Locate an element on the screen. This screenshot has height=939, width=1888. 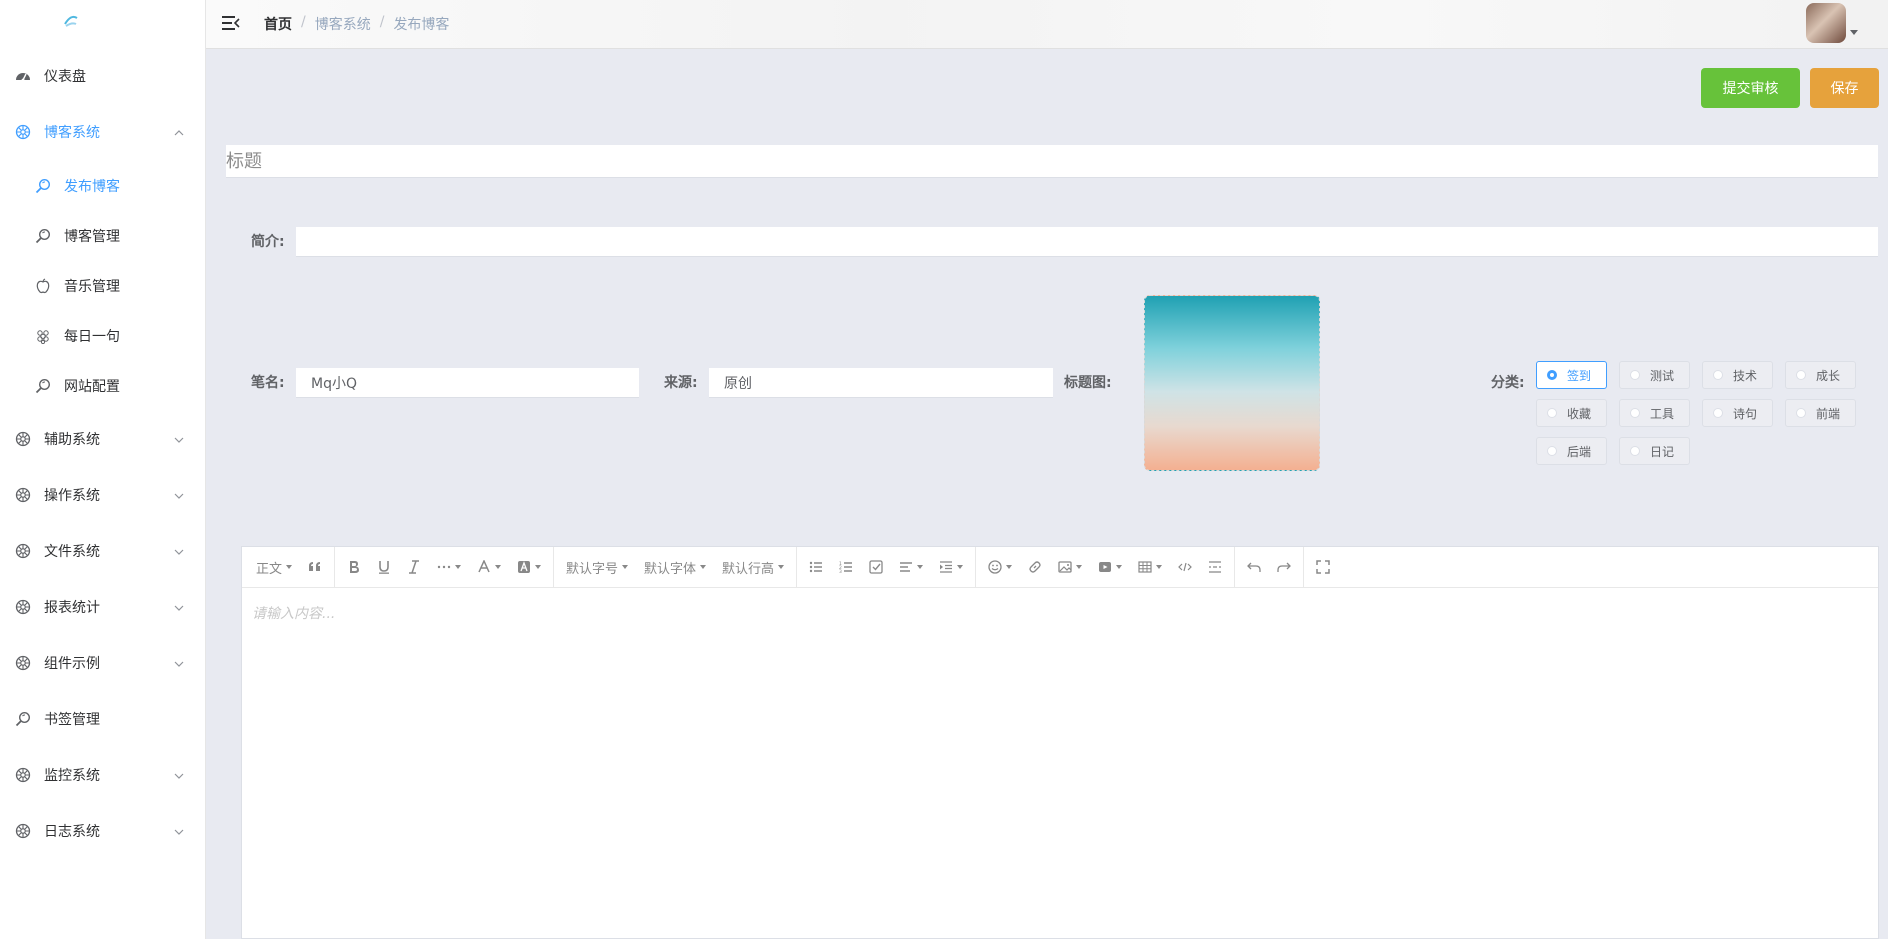
sidebar-item-label: 仪表盘 is located at coordinates (65, 77).